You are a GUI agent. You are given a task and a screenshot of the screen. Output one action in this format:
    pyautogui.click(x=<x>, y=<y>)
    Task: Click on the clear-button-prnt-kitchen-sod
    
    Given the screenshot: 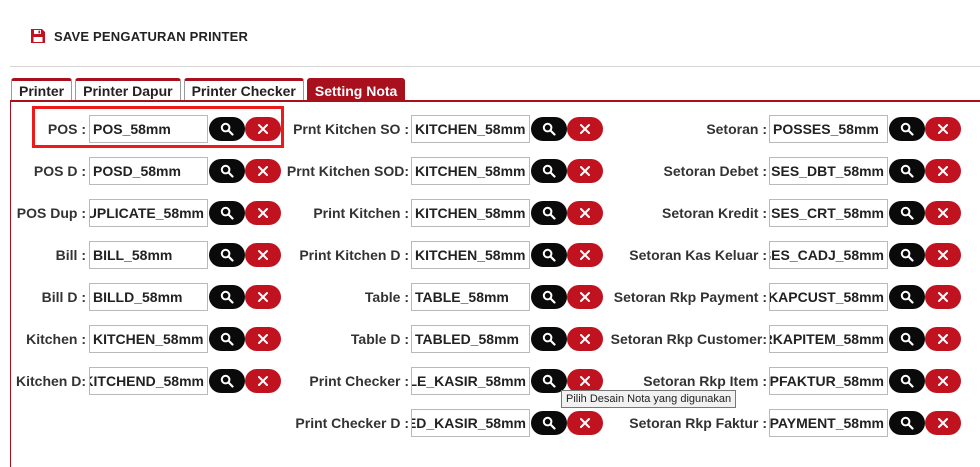 What is the action you would take?
    pyautogui.click(x=585, y=171)
    